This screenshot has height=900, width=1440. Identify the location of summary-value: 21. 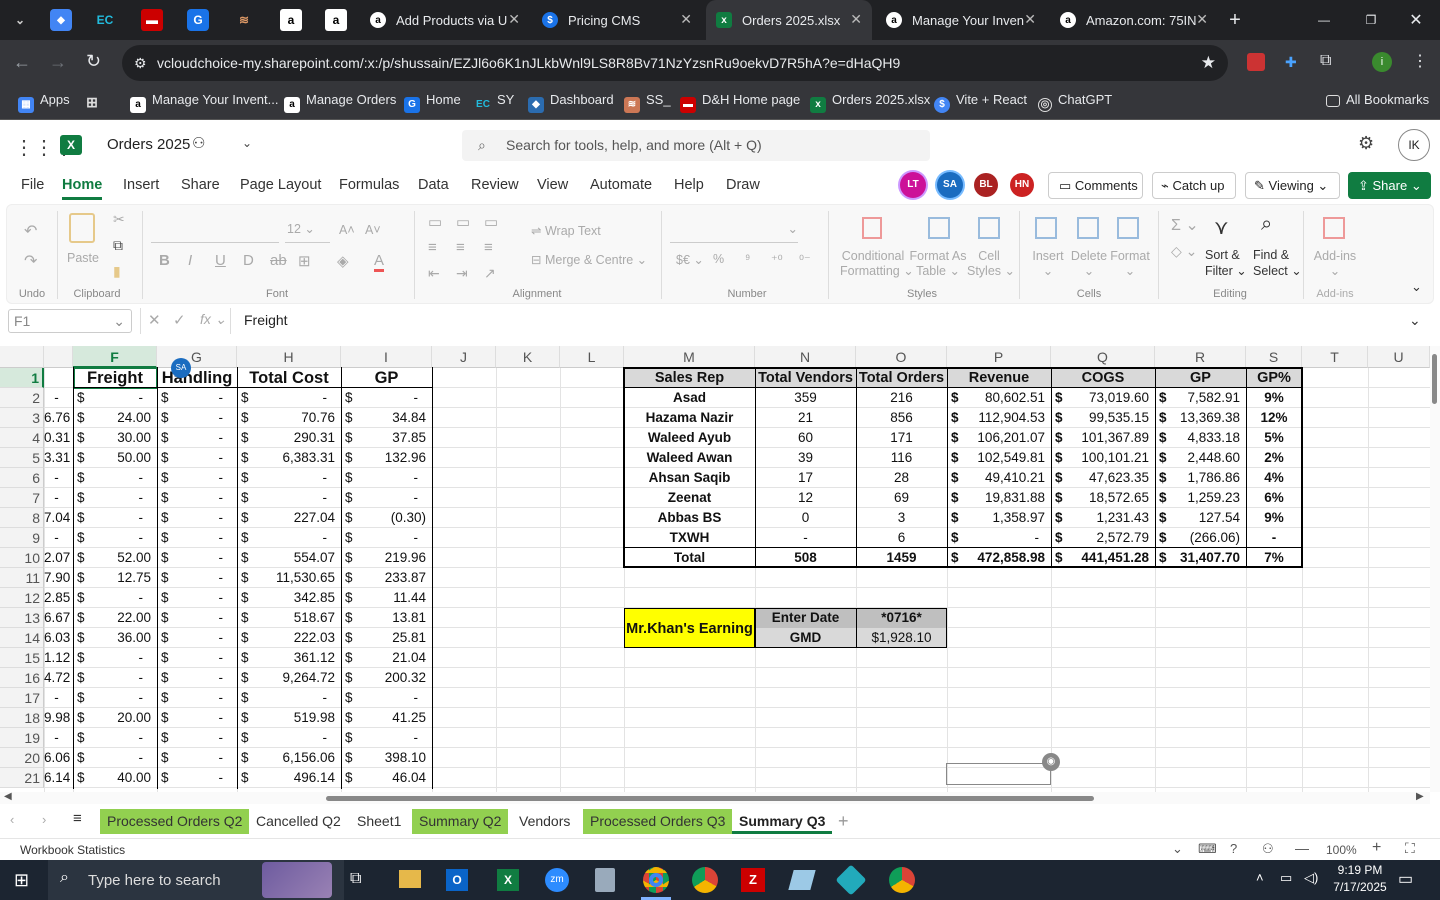
(805, 418).